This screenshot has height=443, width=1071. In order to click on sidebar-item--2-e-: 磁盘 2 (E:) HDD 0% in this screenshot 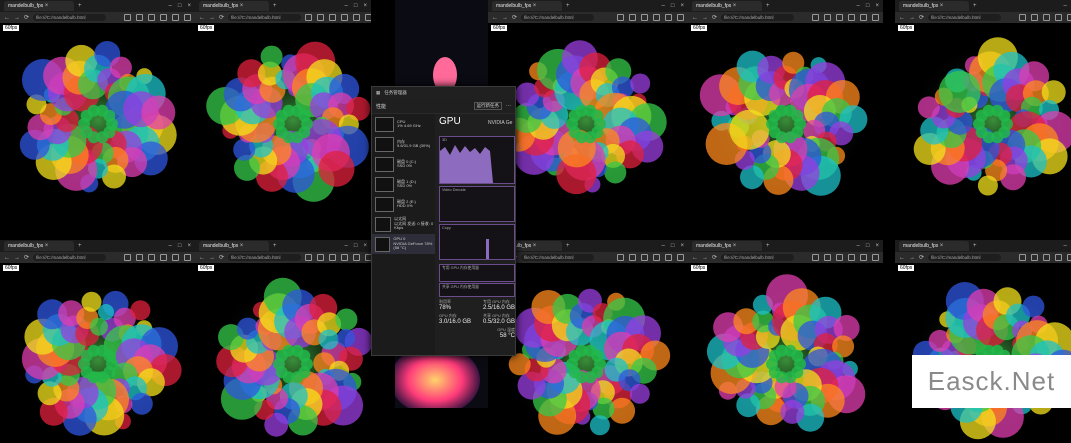, I will do `click(403, 204)`.